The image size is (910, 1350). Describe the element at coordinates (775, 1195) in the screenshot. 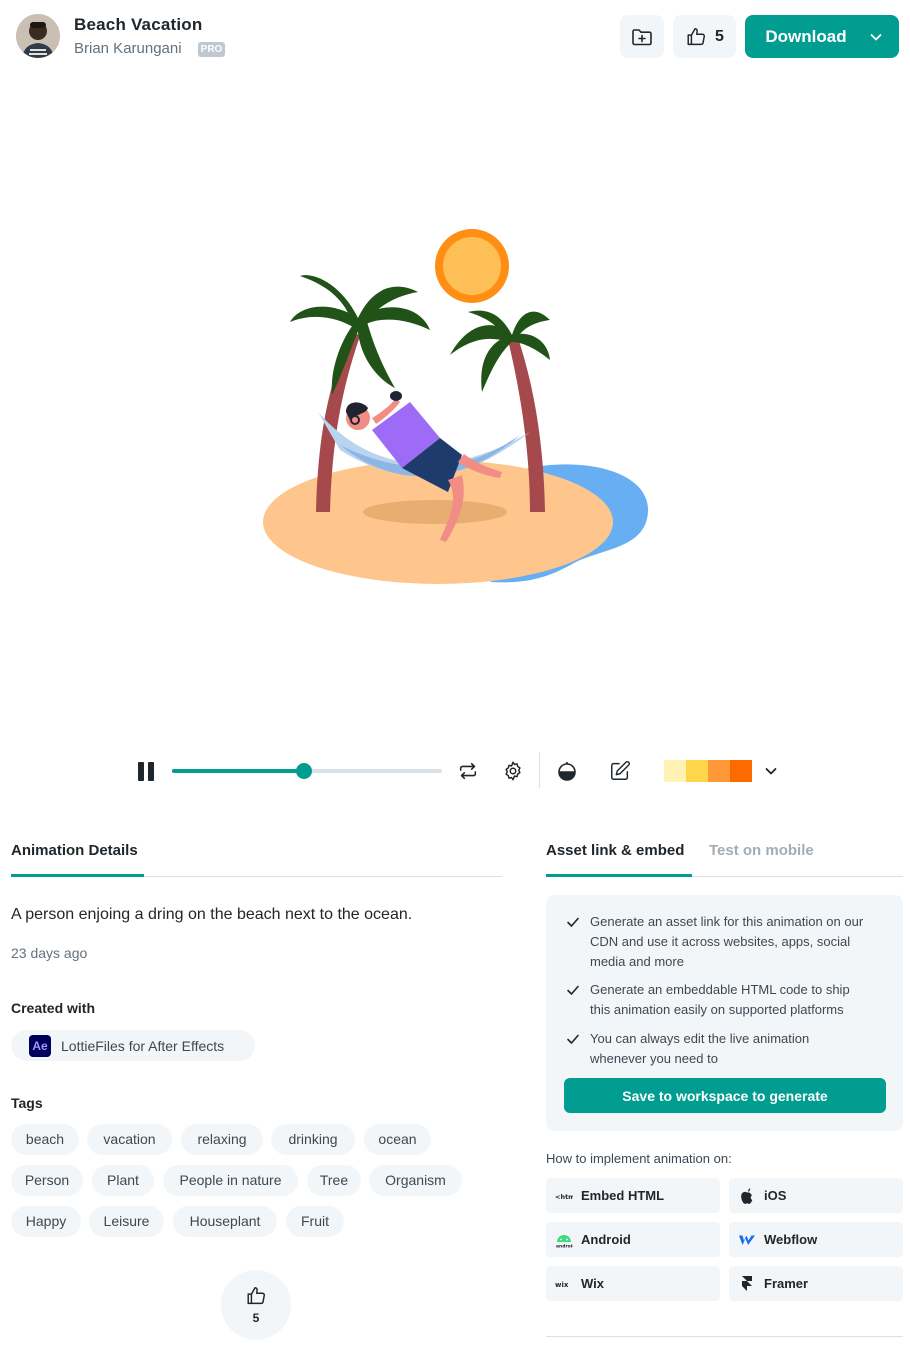

I see `platform-label: iOS` at that location.